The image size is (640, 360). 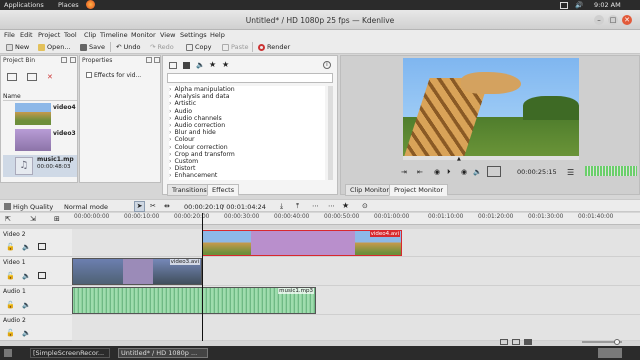 I want to click on track-config-icon: ⊞, so click(x=57, y=219).